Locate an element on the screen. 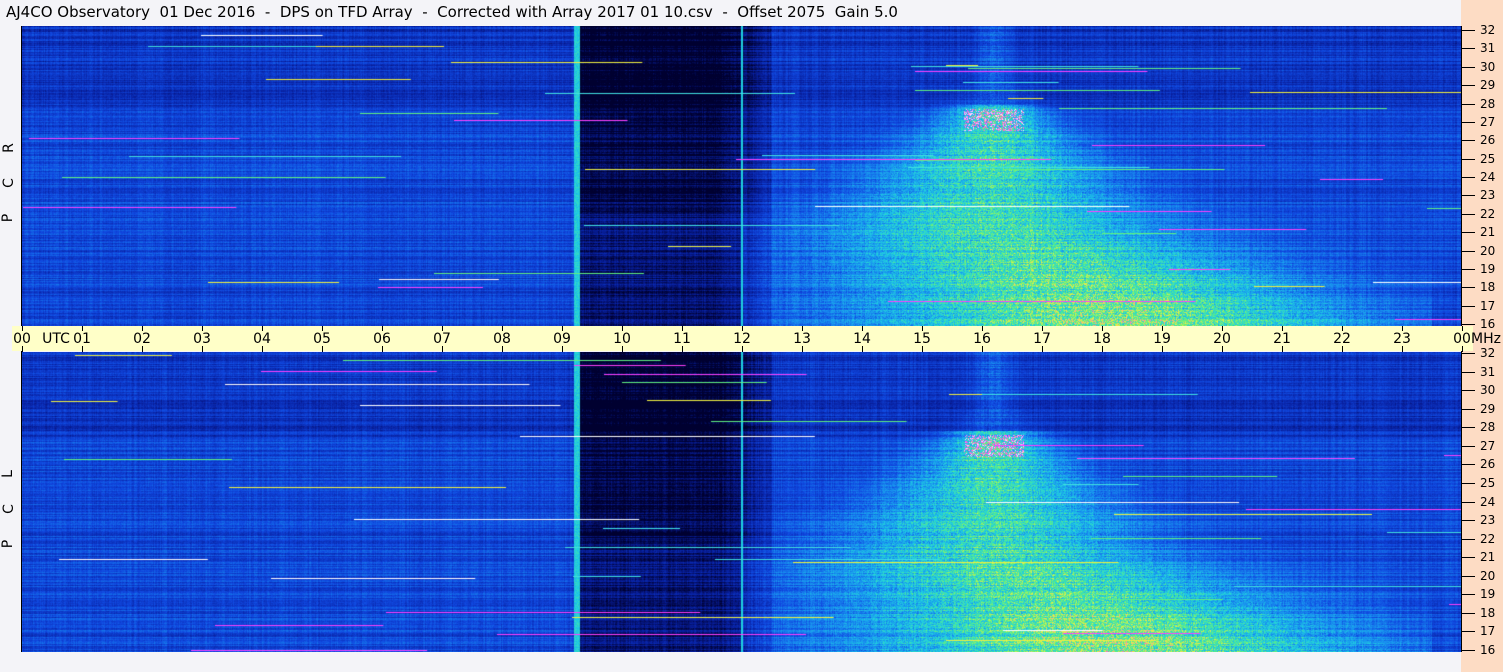  time-tick-label: 12 is located at coordinates (742, 339).